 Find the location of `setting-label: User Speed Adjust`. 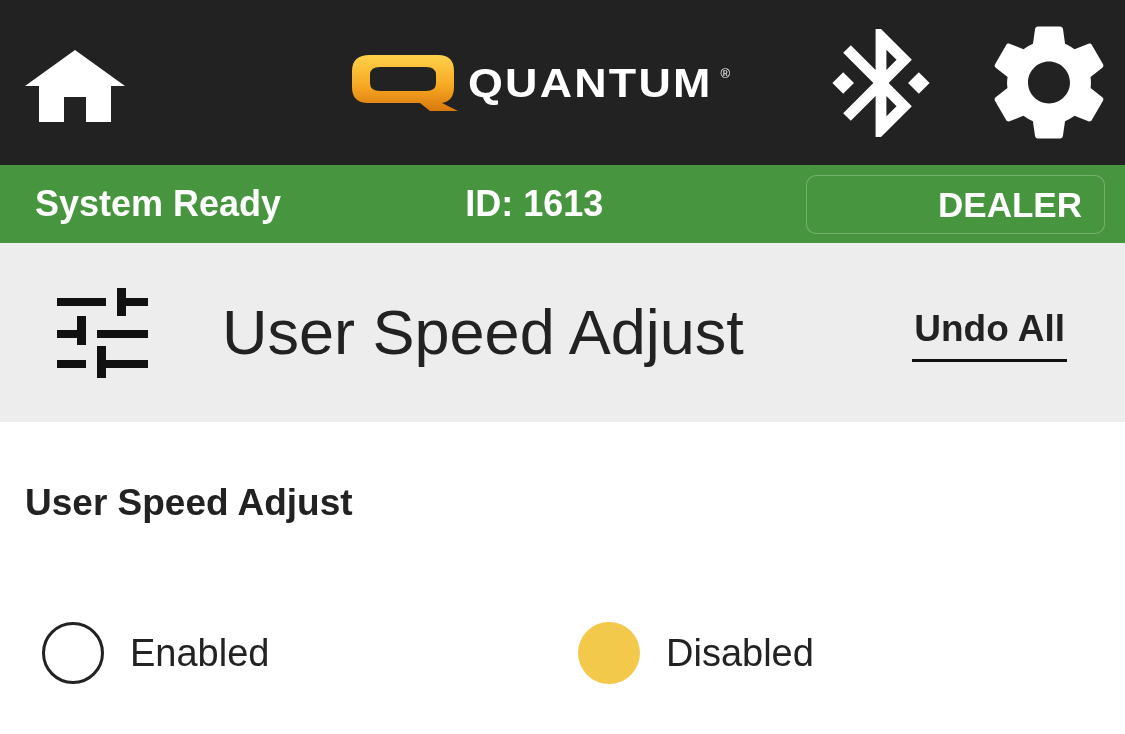

setting-label: User Speed Adjust is located at coordinates (189, 502).